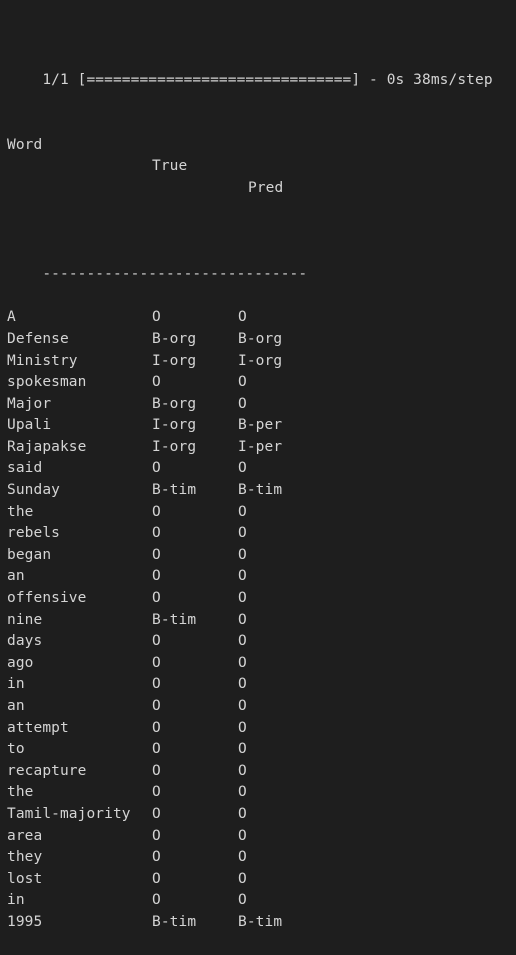 The image size is (516, 955). Describe the element at coordinates (260, 338) in the screenshot. I see `row-pred-tag: B-org` at that location.